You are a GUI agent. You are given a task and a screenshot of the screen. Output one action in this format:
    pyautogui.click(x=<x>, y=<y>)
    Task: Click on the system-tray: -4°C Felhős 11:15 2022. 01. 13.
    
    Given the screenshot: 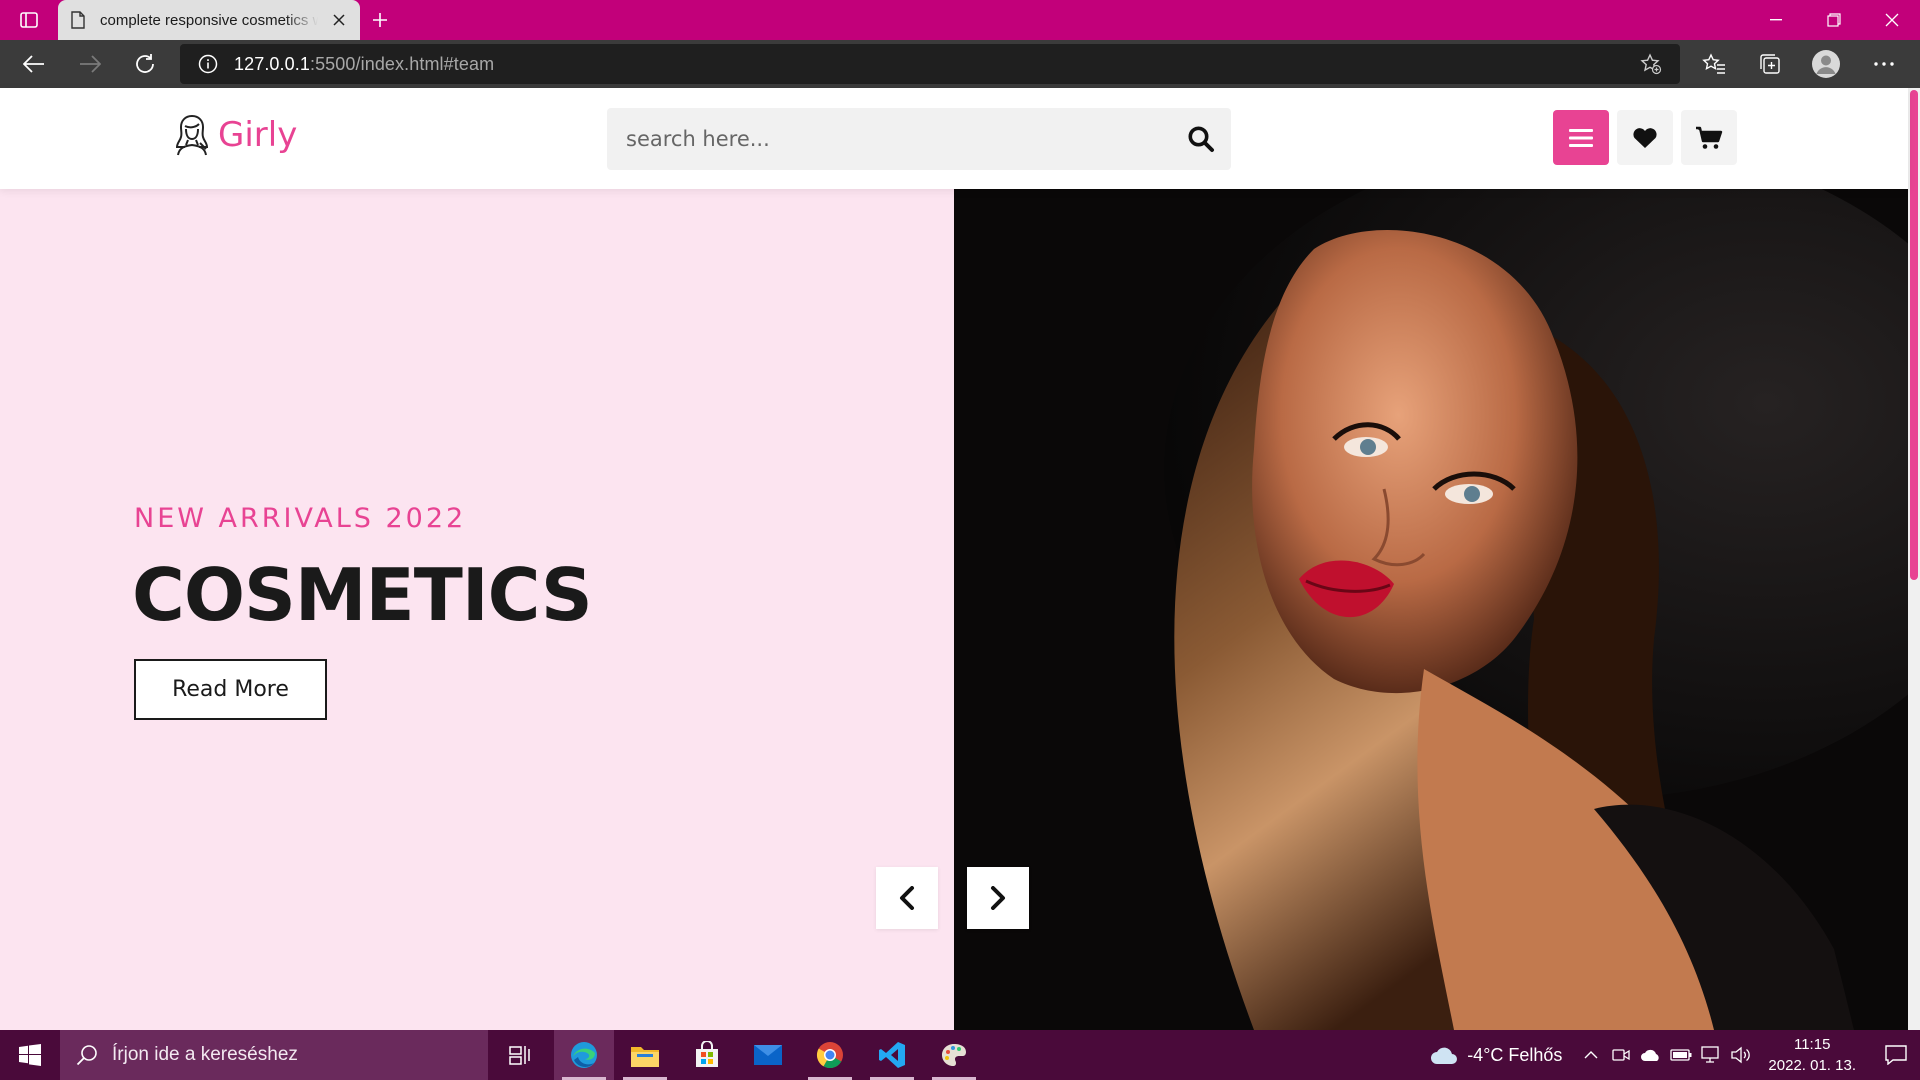 What is the action you would take?
    pyautogui.click(x=1674, y=1055)
    